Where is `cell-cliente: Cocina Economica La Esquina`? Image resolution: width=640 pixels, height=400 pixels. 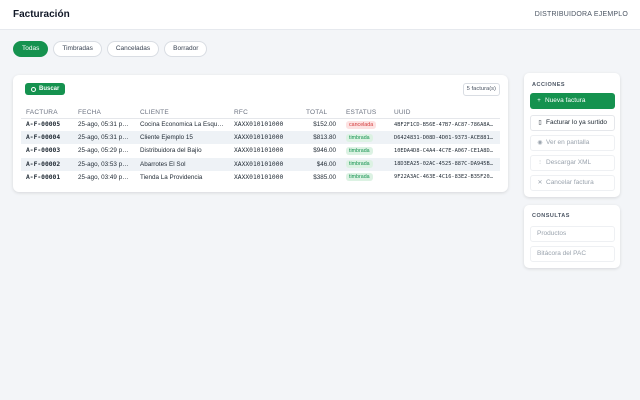
cell-cliente: Cocina Economica La Esquina is located at coordinates (183, 125).